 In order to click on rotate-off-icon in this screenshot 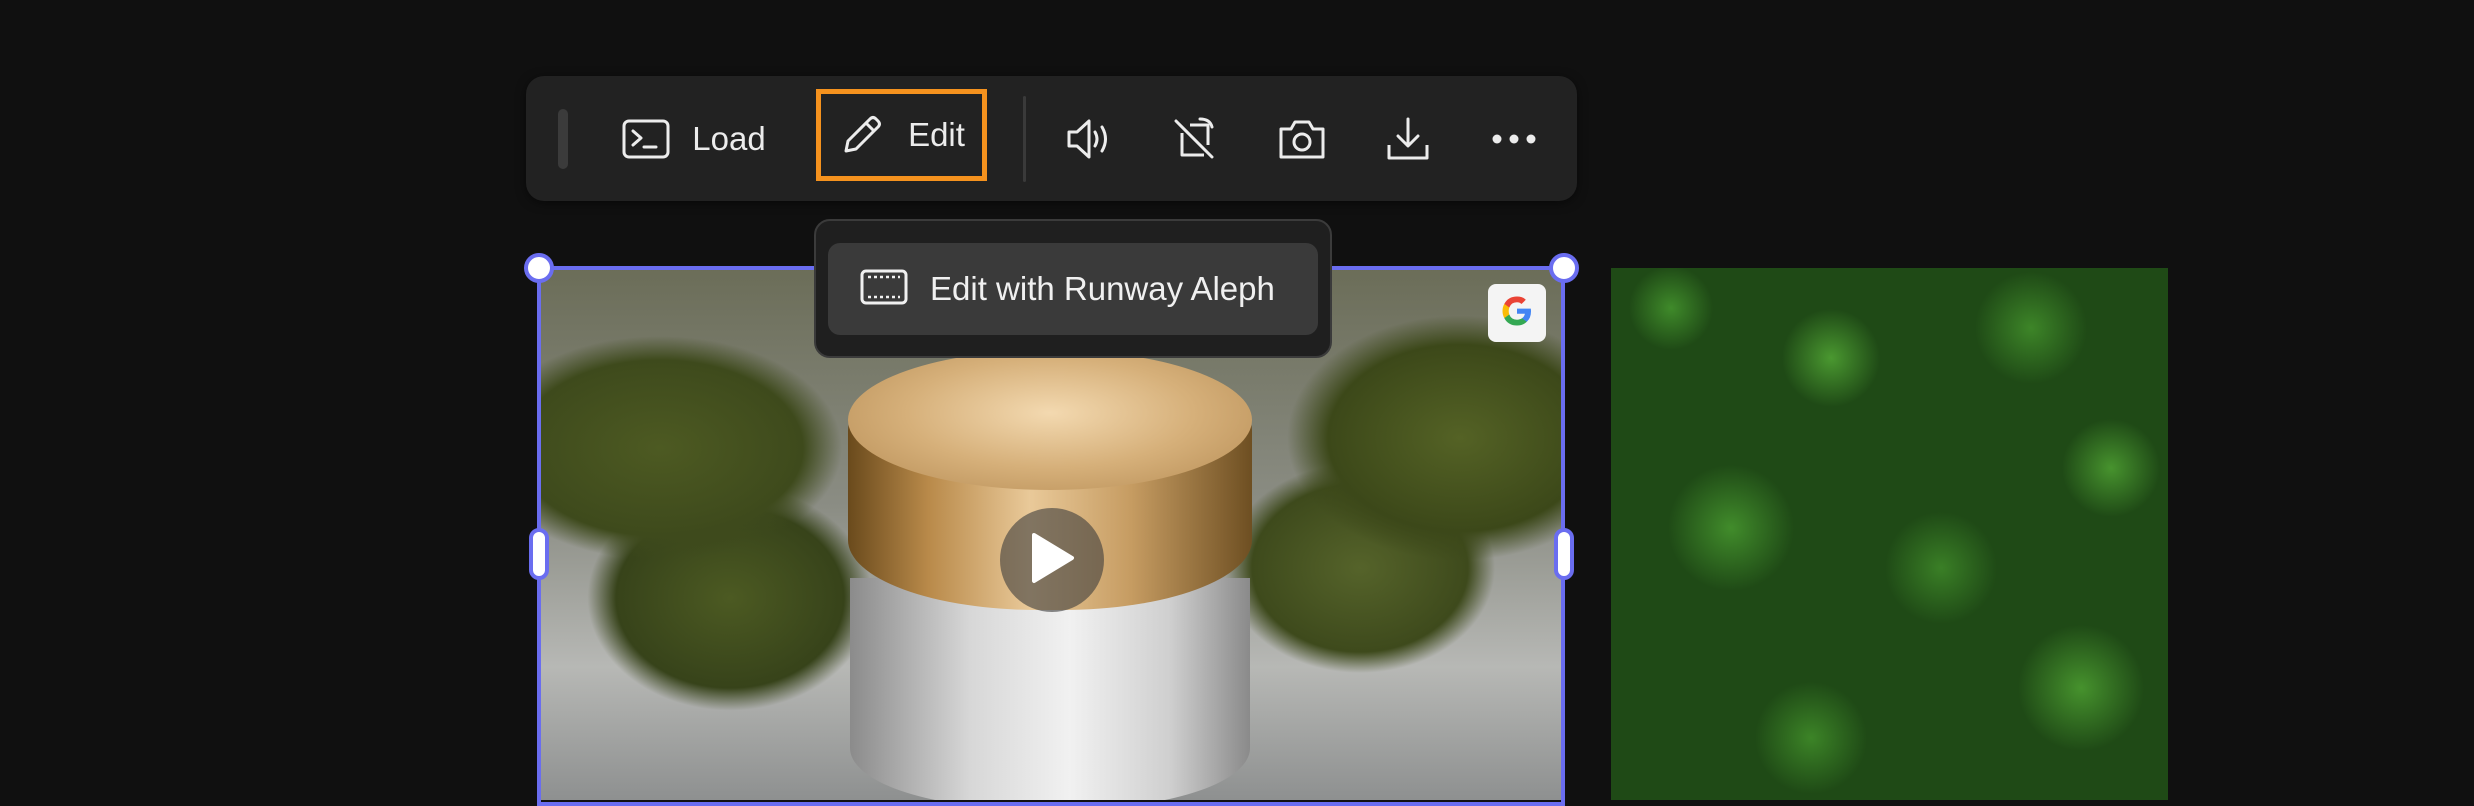, I will do `click(1194, 139)`.